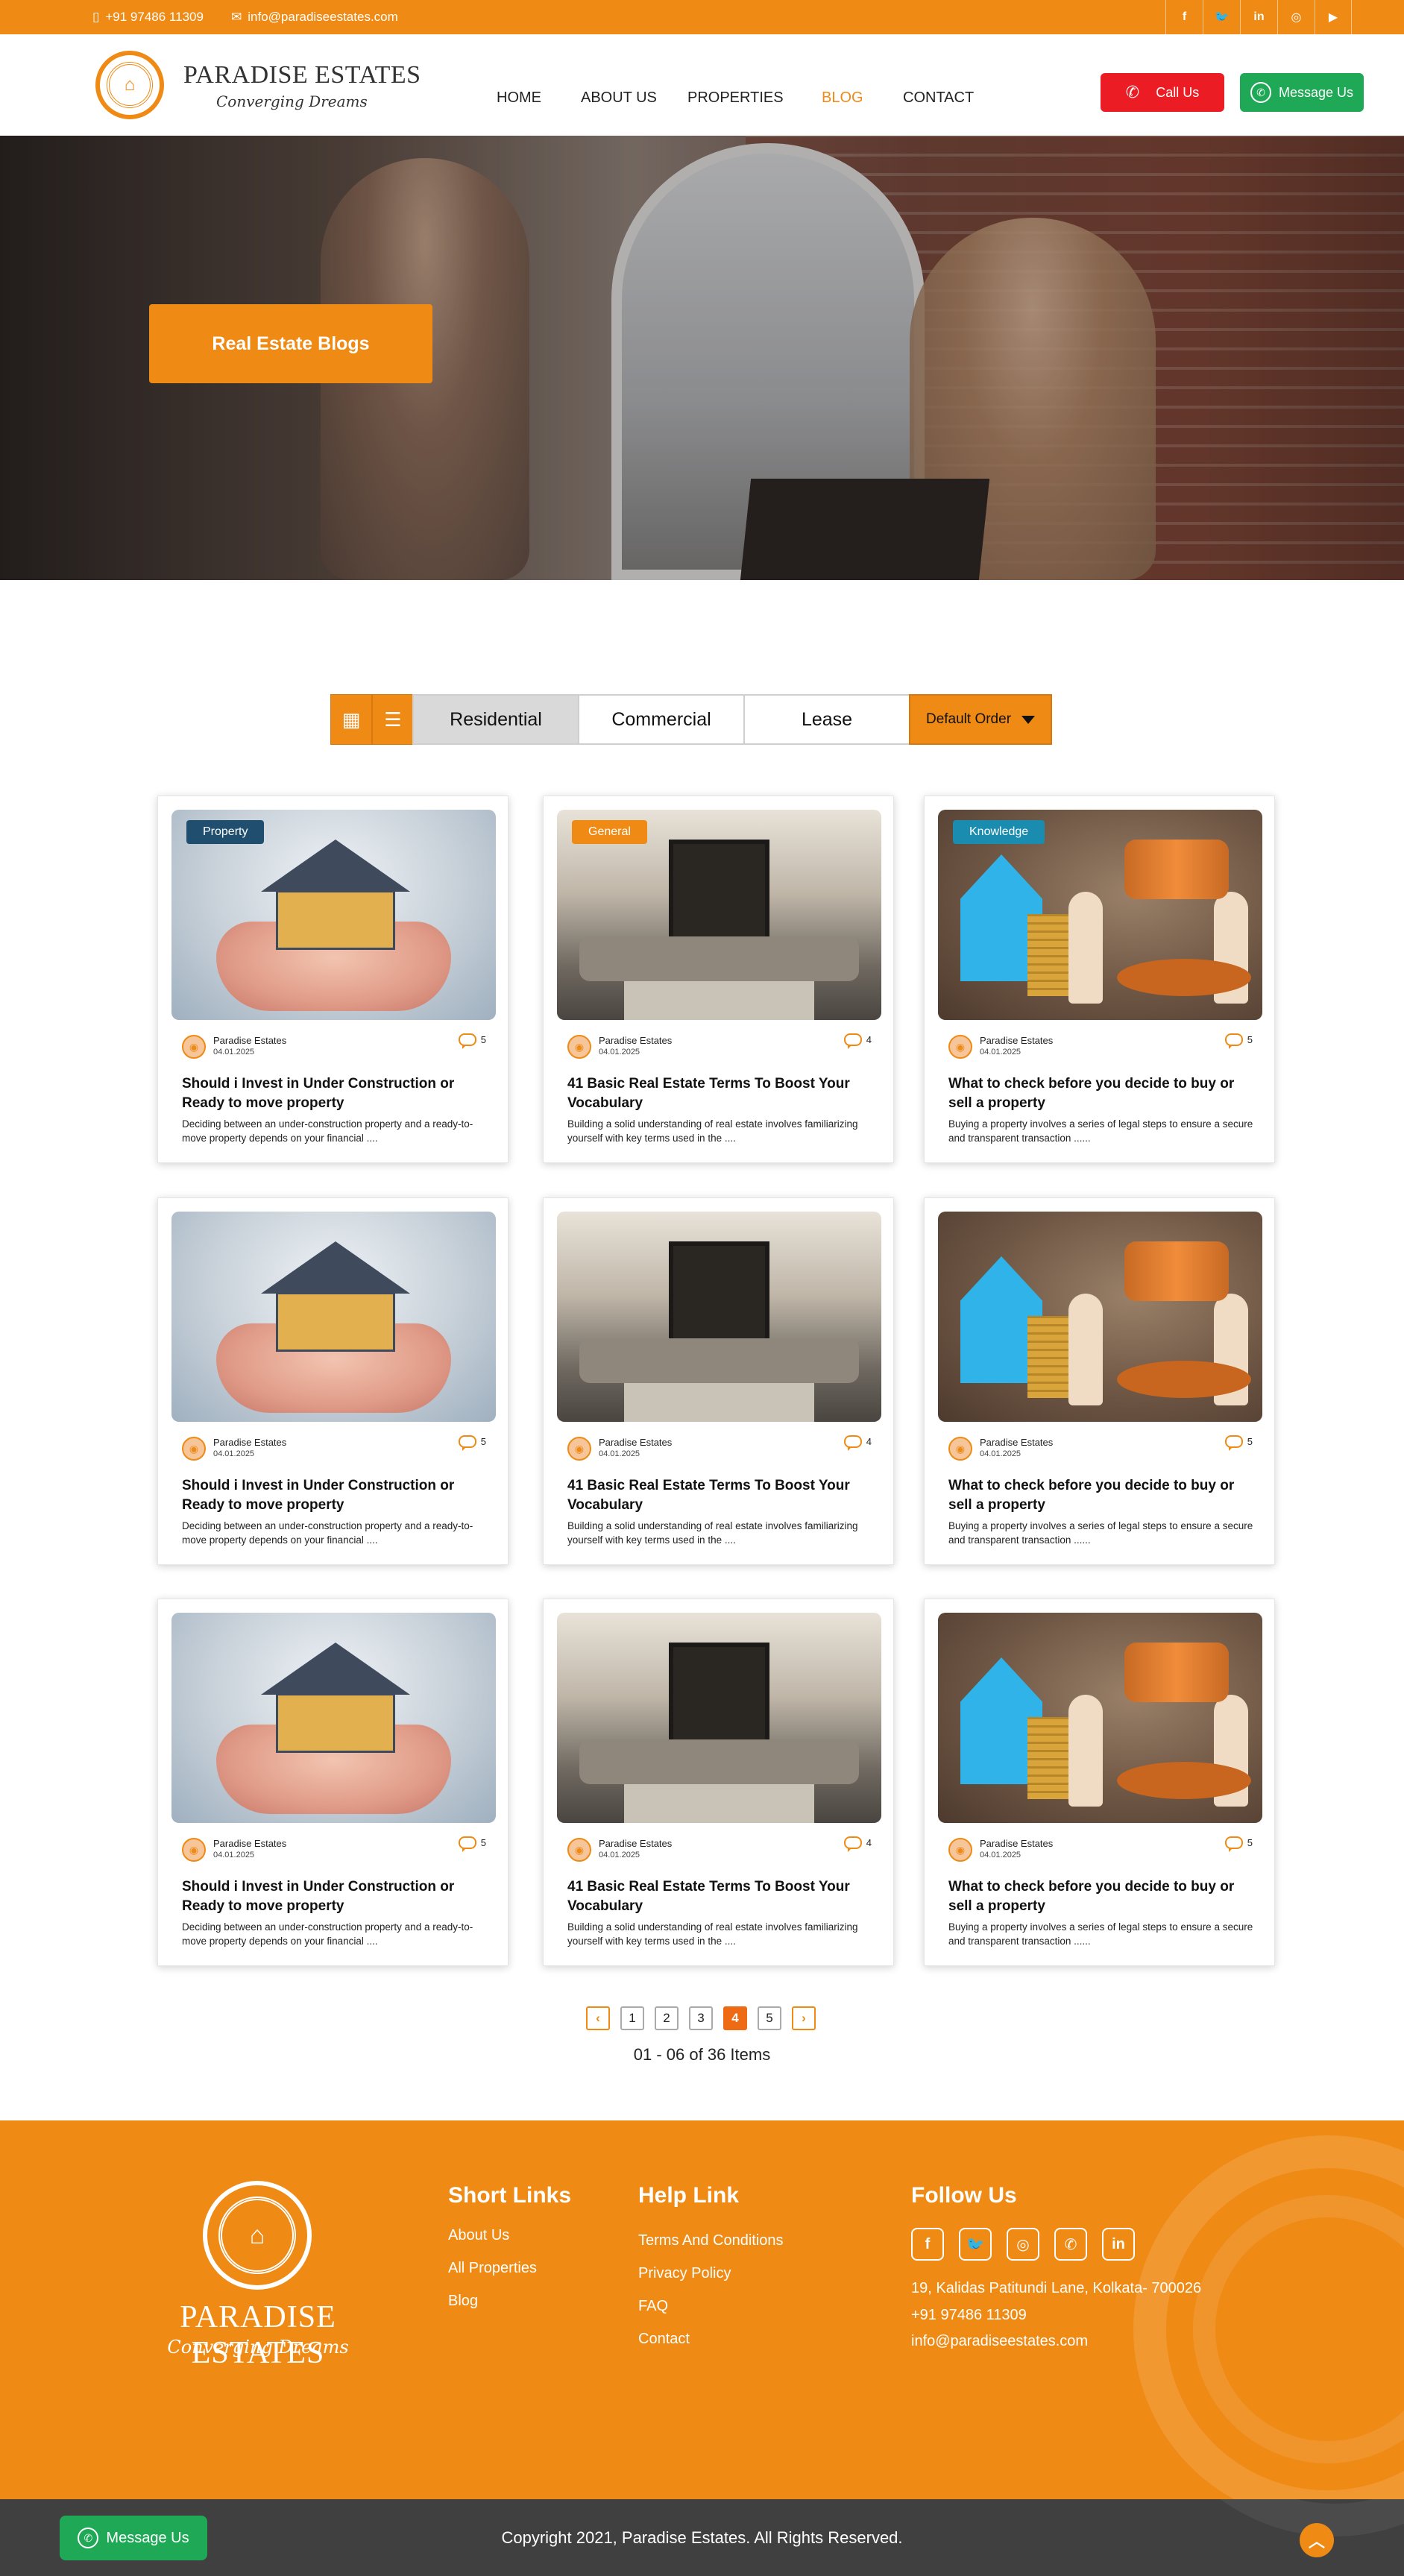  Describe the element at coordinates (237, 17) in the screenshot. I see `mail-icon: ✉` at that location.